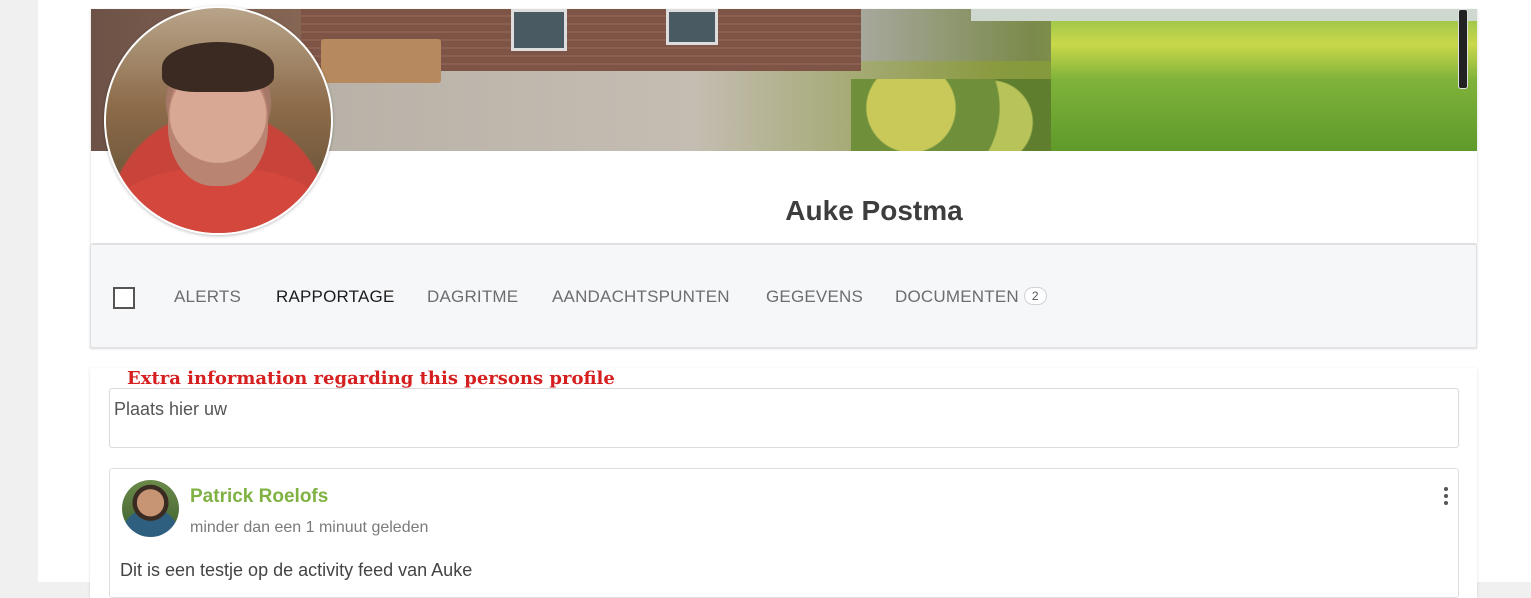 Image resolution: width=1531 pixels, height=598 pixels. Describe the element at coordinates (1446, 496) in the screenshot. I see `more-options-icon` at that location.